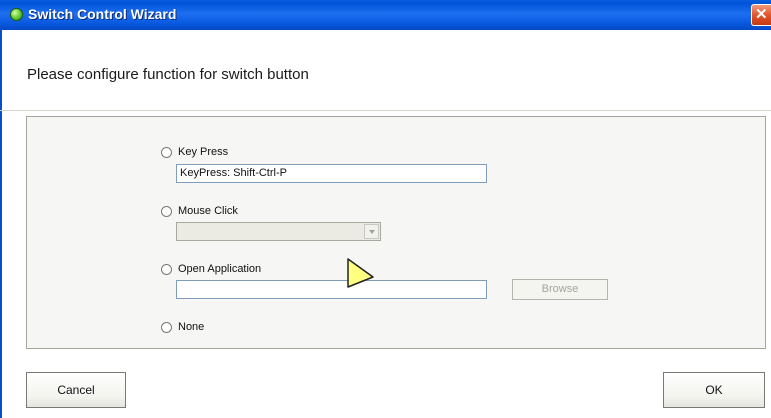  I want to click on cancel-button: Cancel, so click(76, 390).